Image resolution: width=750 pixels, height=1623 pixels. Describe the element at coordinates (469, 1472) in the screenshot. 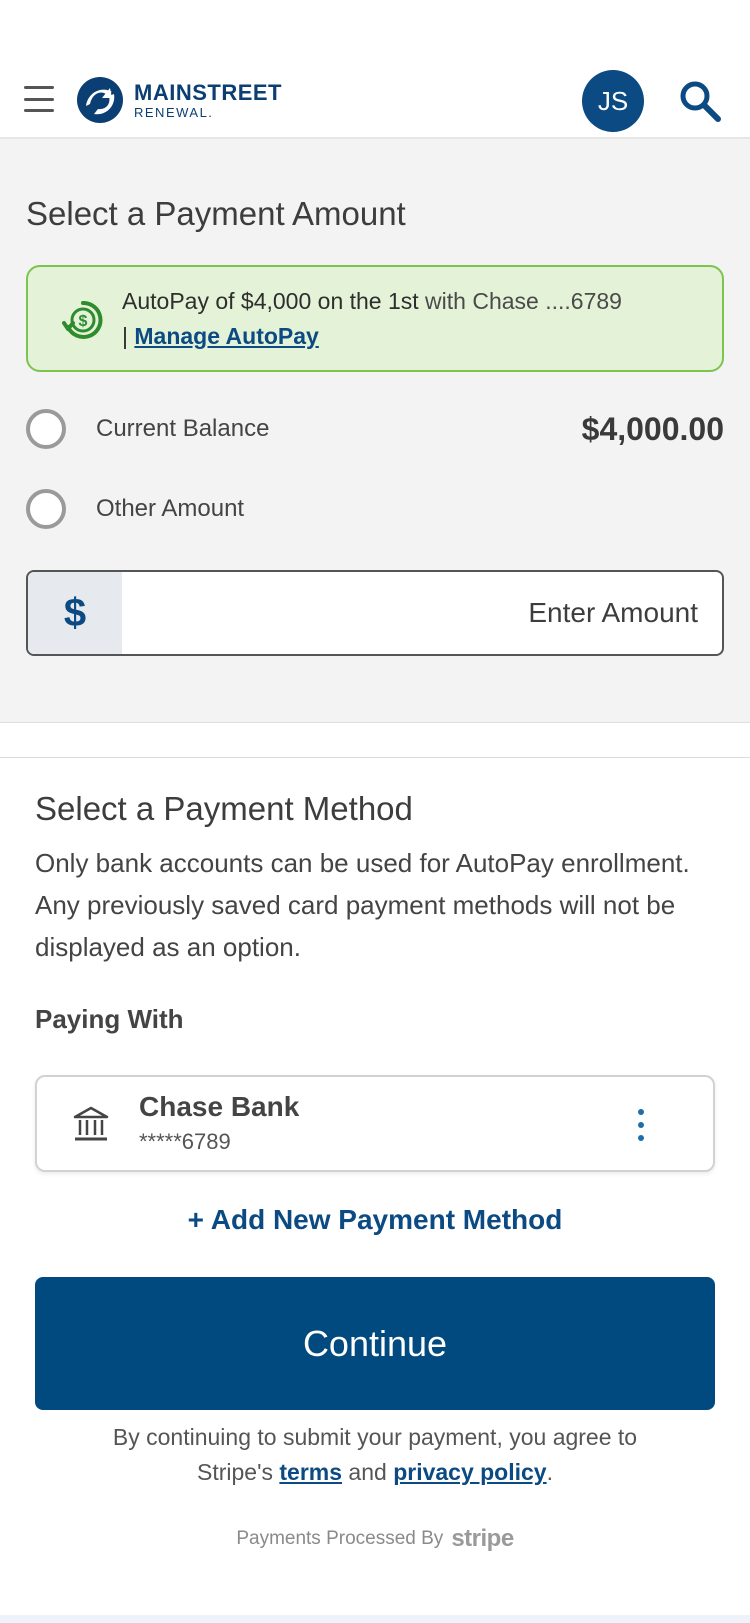

I see `privacy-policy-link: privacy policy` at that location.